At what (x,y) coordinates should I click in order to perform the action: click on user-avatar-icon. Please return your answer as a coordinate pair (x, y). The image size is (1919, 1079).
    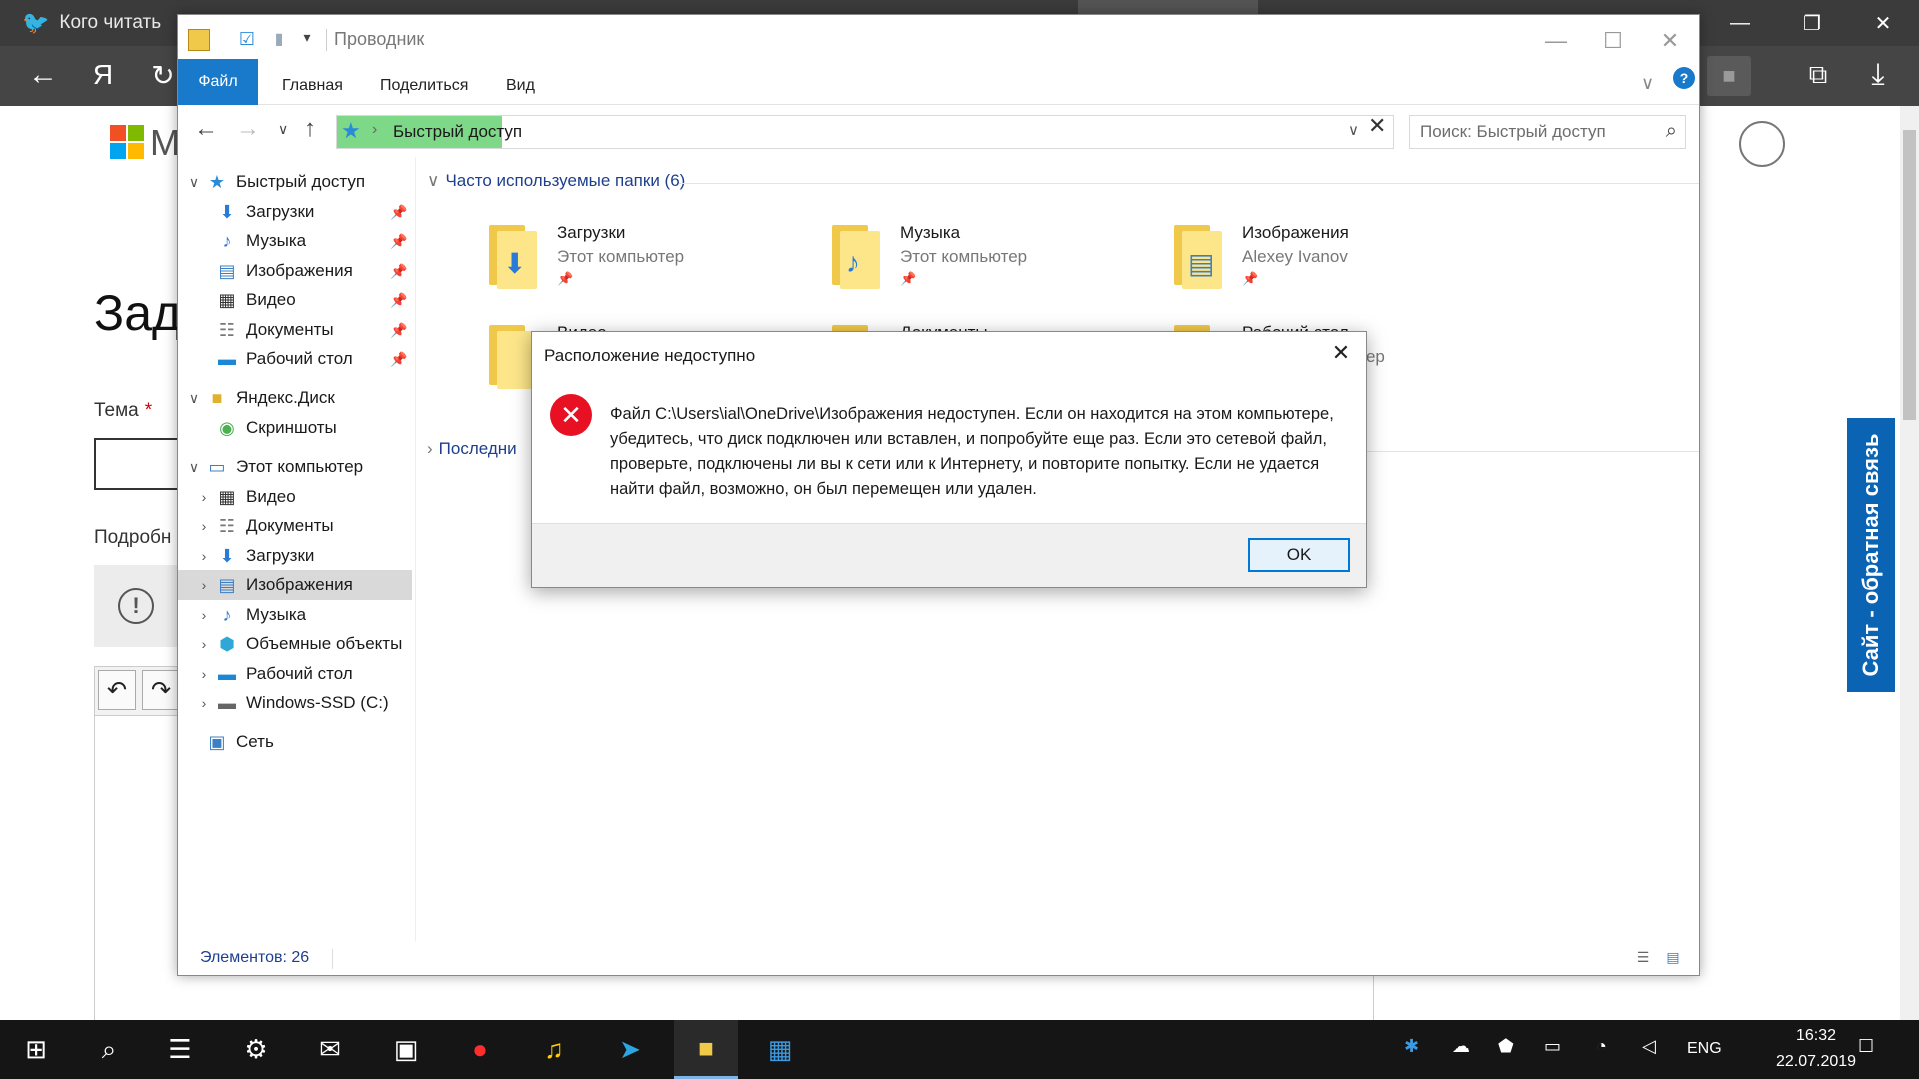
    Looking at the image, I should click on (1762, 144).